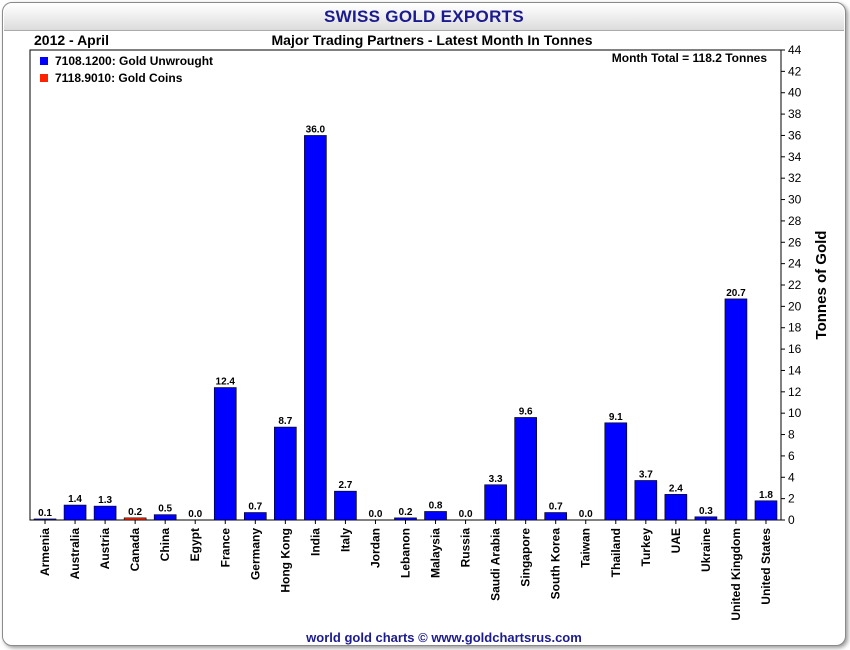  Describe the element at coordinates (676, 488) in the screenshot. I see `bar-data-label: 2.4` at that location.